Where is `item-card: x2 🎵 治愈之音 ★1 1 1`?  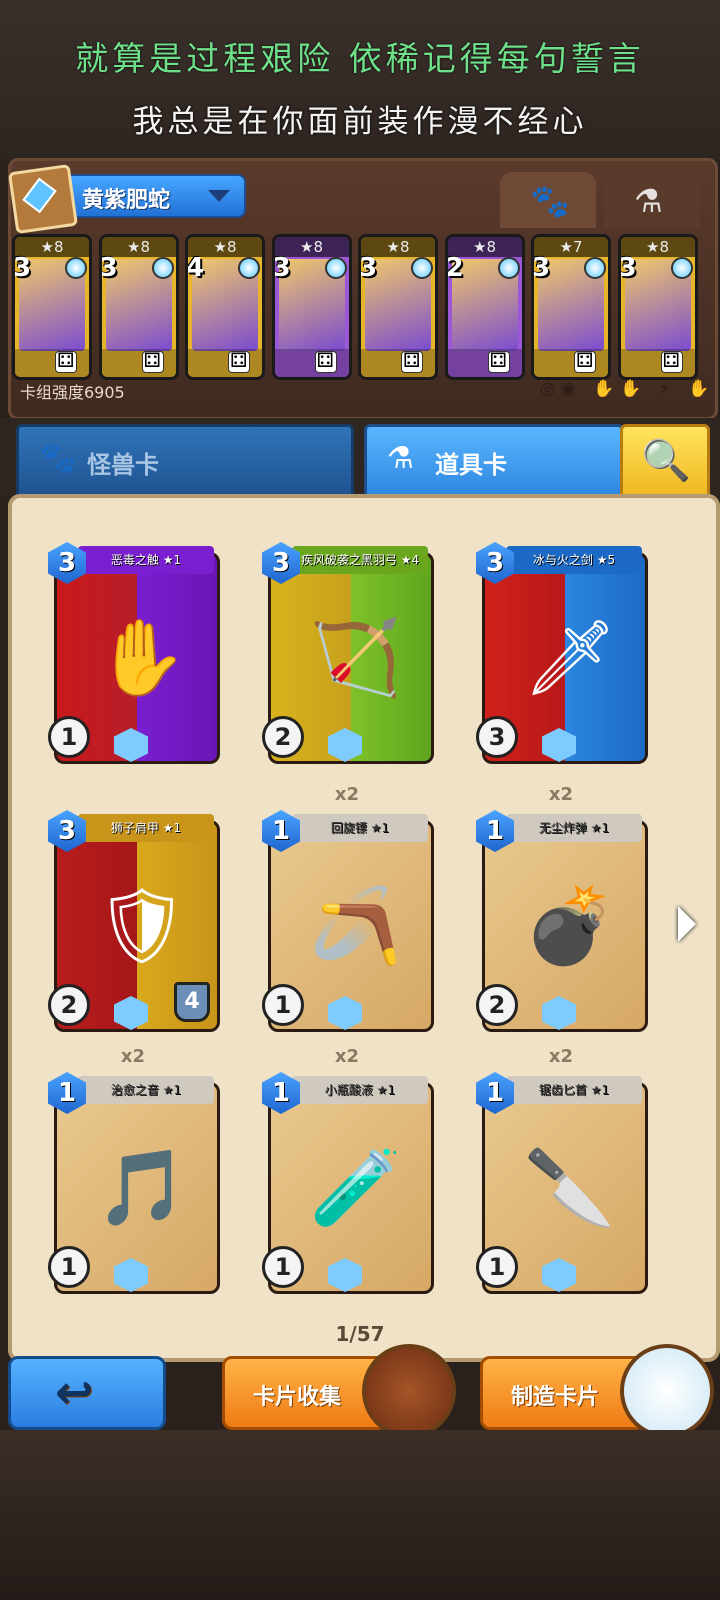
item-card: x2 🎵 治愈之音 ★1 1 1 is located at coordinates (134, 1170).